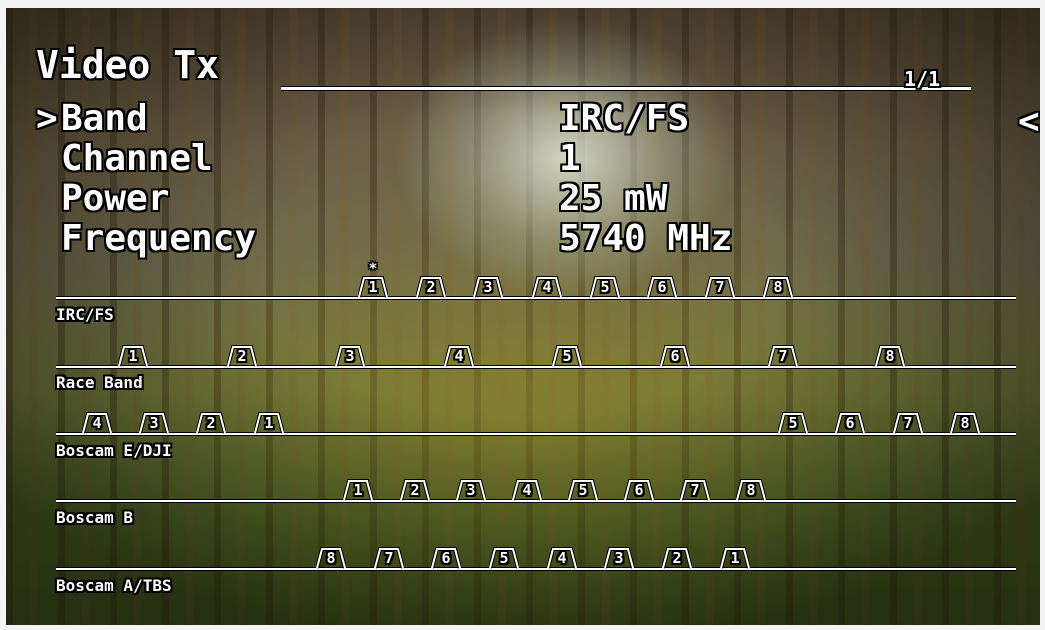 Image resolution: width=1045 pixels, height=630 pixels. What do you see at coordinates (114, 450) in the screenshot?
I see `band-name-boscam-e-dji: Boscam E/DJI` at bounding box center [114, 450].